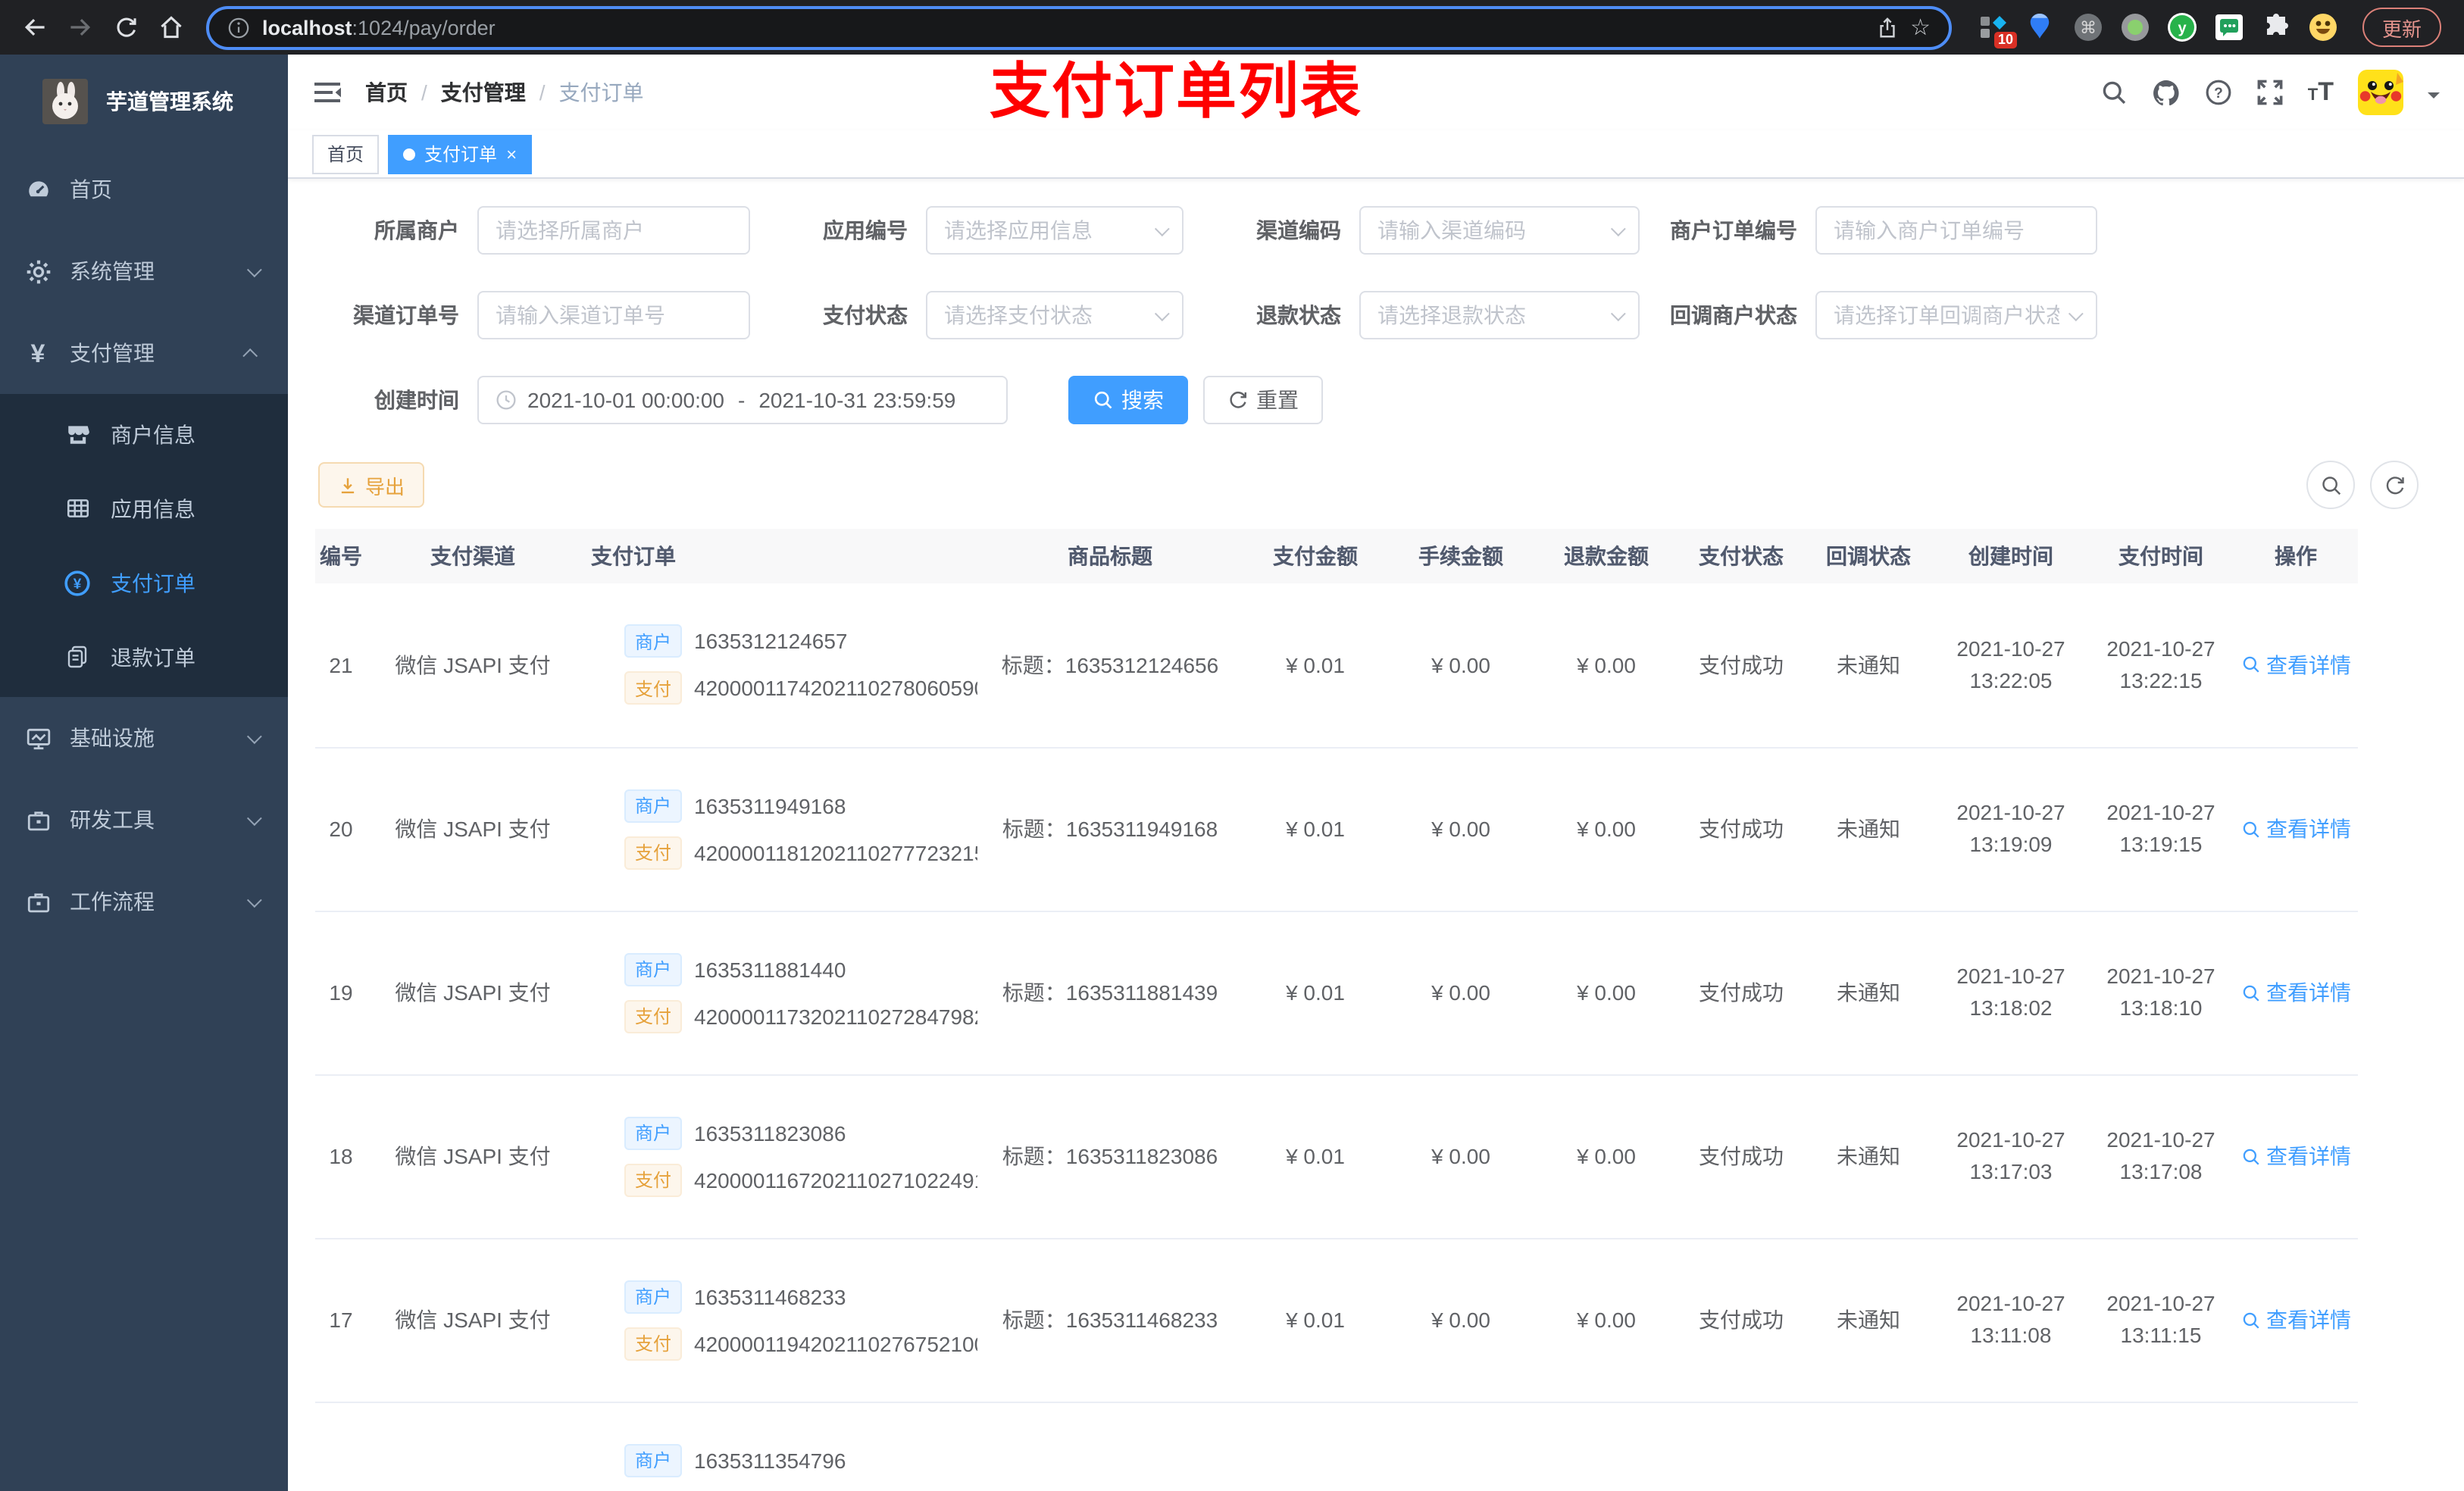 This screenshot has height=1491, width=2464. Describe the element at coordinates (171, 27) in the screenshot. I see `browser-home-button` at that location.